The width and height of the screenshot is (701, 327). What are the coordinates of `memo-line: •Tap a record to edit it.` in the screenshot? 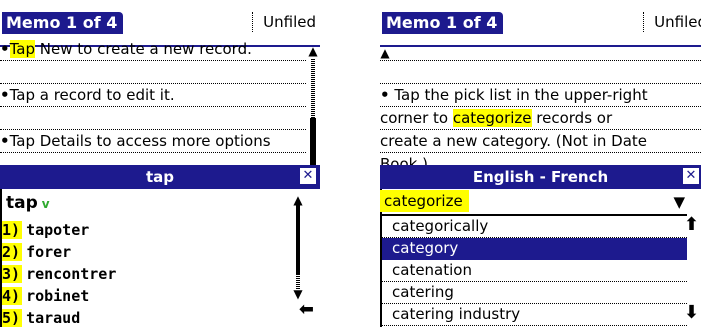 It's located at (153, 95).